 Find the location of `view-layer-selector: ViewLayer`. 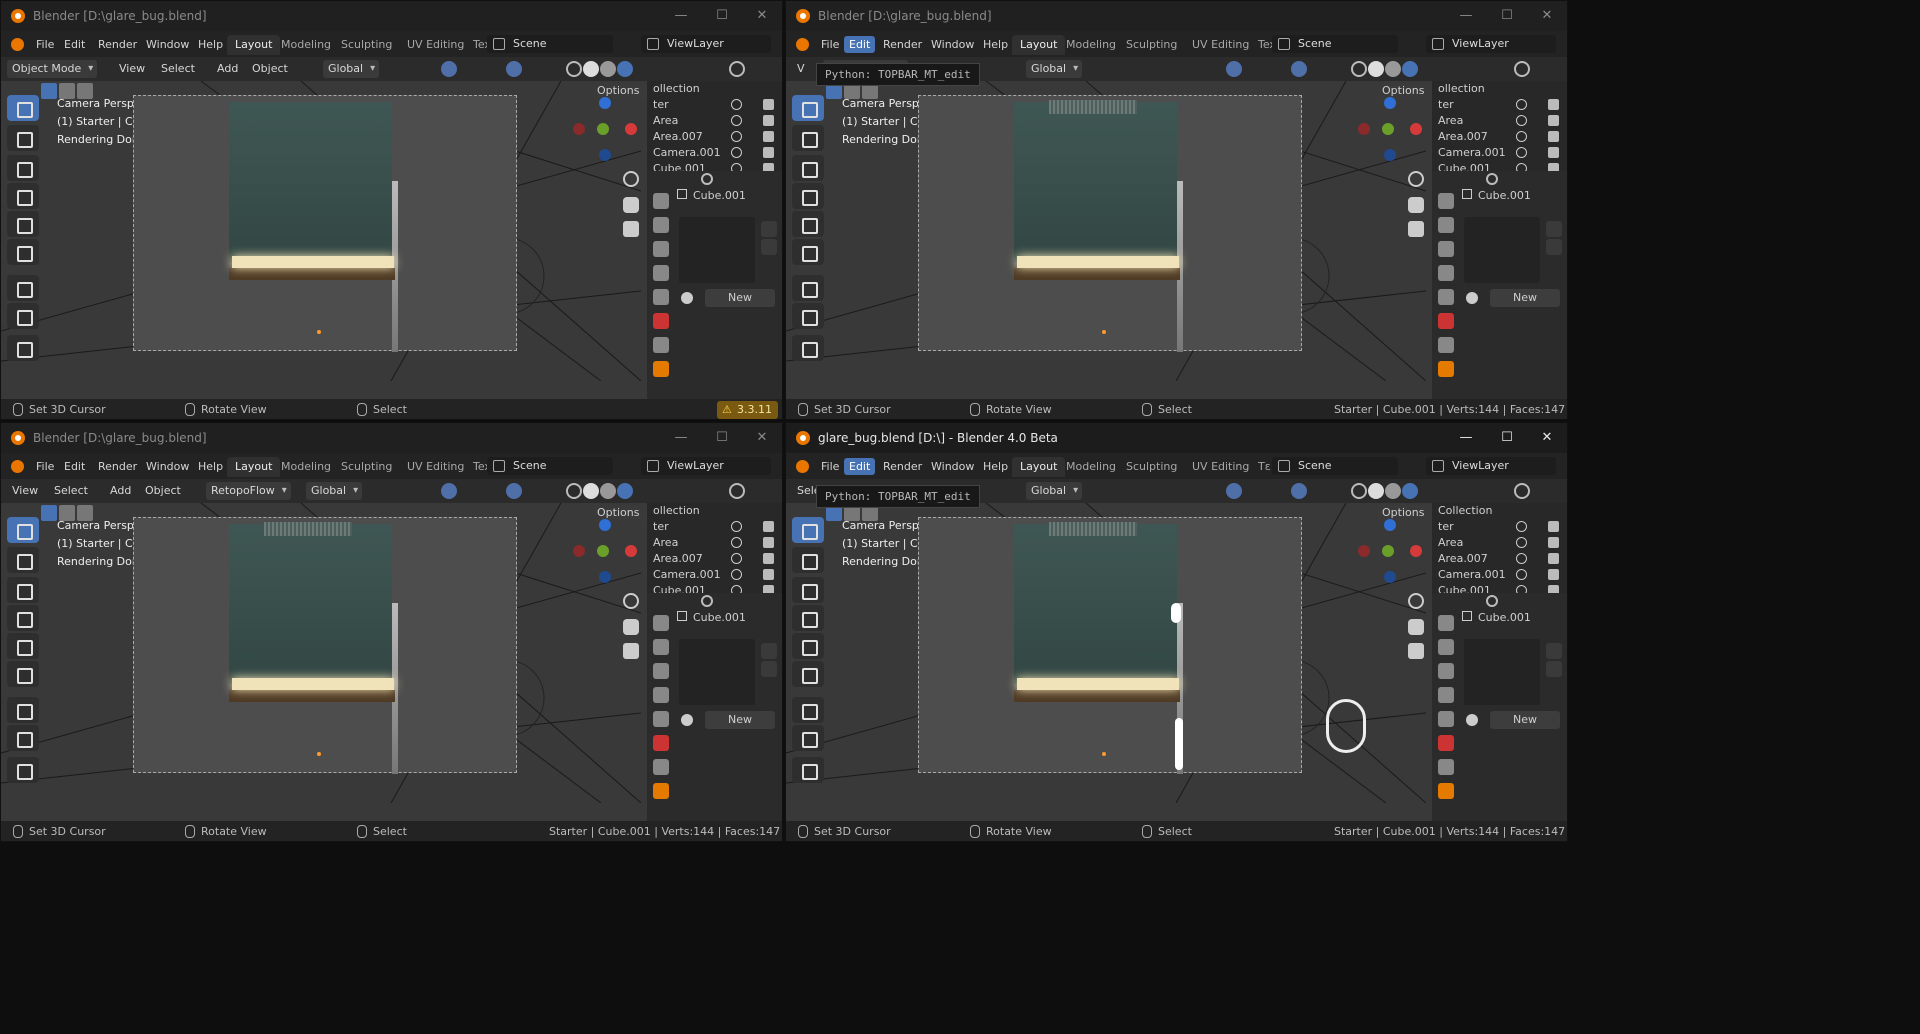

view-layer-selector: ViewLayer is located at coordinates (1491, 466).